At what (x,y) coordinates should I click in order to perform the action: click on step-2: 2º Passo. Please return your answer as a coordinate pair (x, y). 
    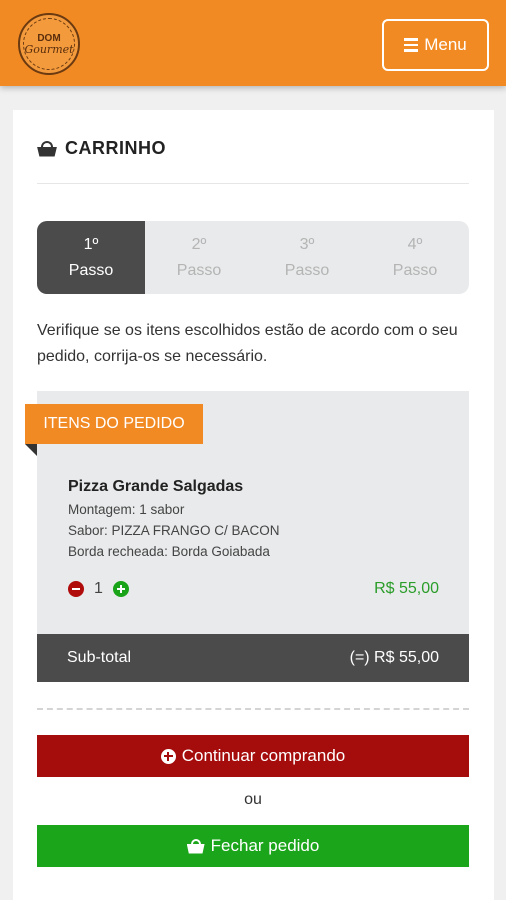
    Looking at the image, I should click on (199, 257).